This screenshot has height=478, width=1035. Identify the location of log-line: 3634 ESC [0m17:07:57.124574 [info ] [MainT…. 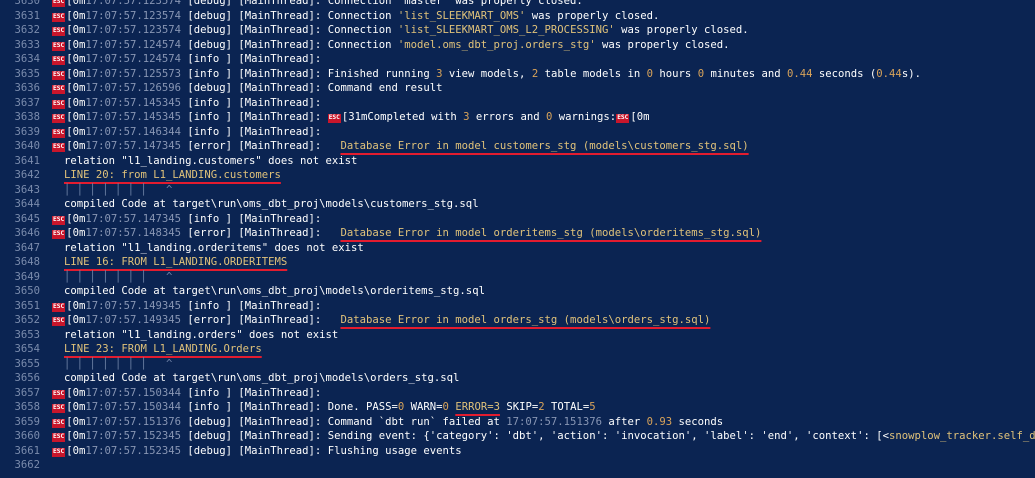
(517, 59).